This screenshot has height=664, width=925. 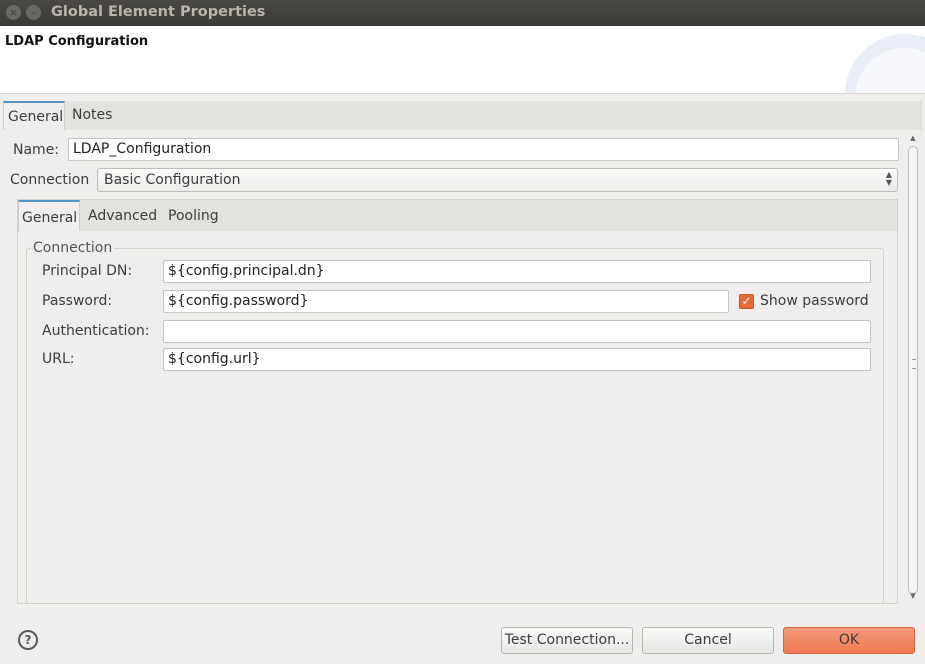 I want to click on subtab-general: General, so click(x=49, y=215).